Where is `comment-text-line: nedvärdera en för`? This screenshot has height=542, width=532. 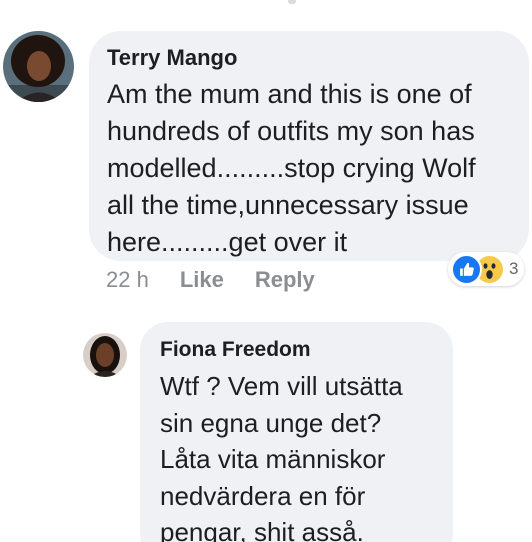
comment-text-line: nedvärdera en för is located at coordinates (263, 495).